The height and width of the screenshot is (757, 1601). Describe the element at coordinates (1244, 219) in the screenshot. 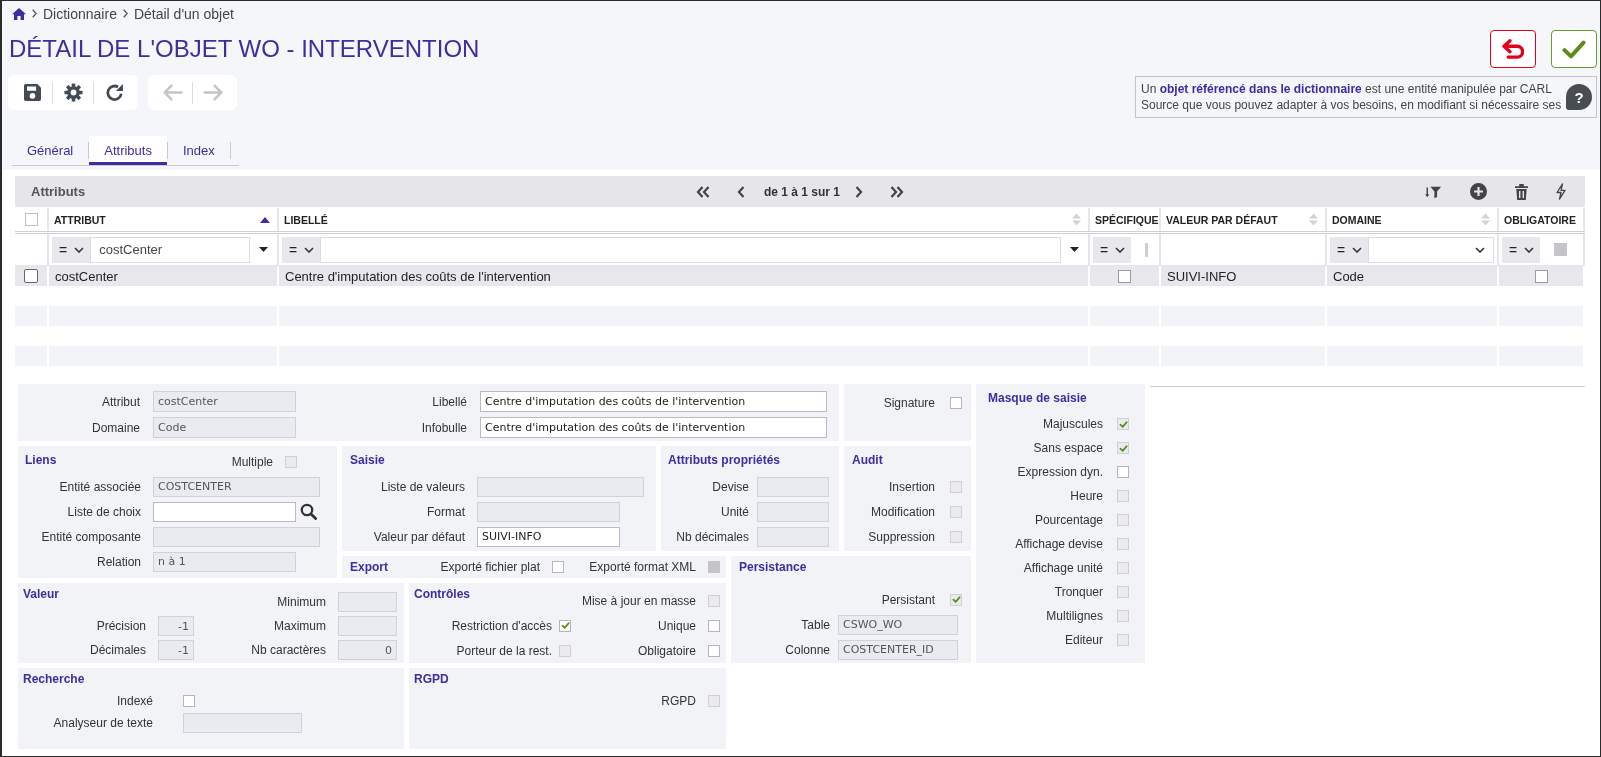

I see `column-header: VALEUR PAR DÉFAUT` at that location.